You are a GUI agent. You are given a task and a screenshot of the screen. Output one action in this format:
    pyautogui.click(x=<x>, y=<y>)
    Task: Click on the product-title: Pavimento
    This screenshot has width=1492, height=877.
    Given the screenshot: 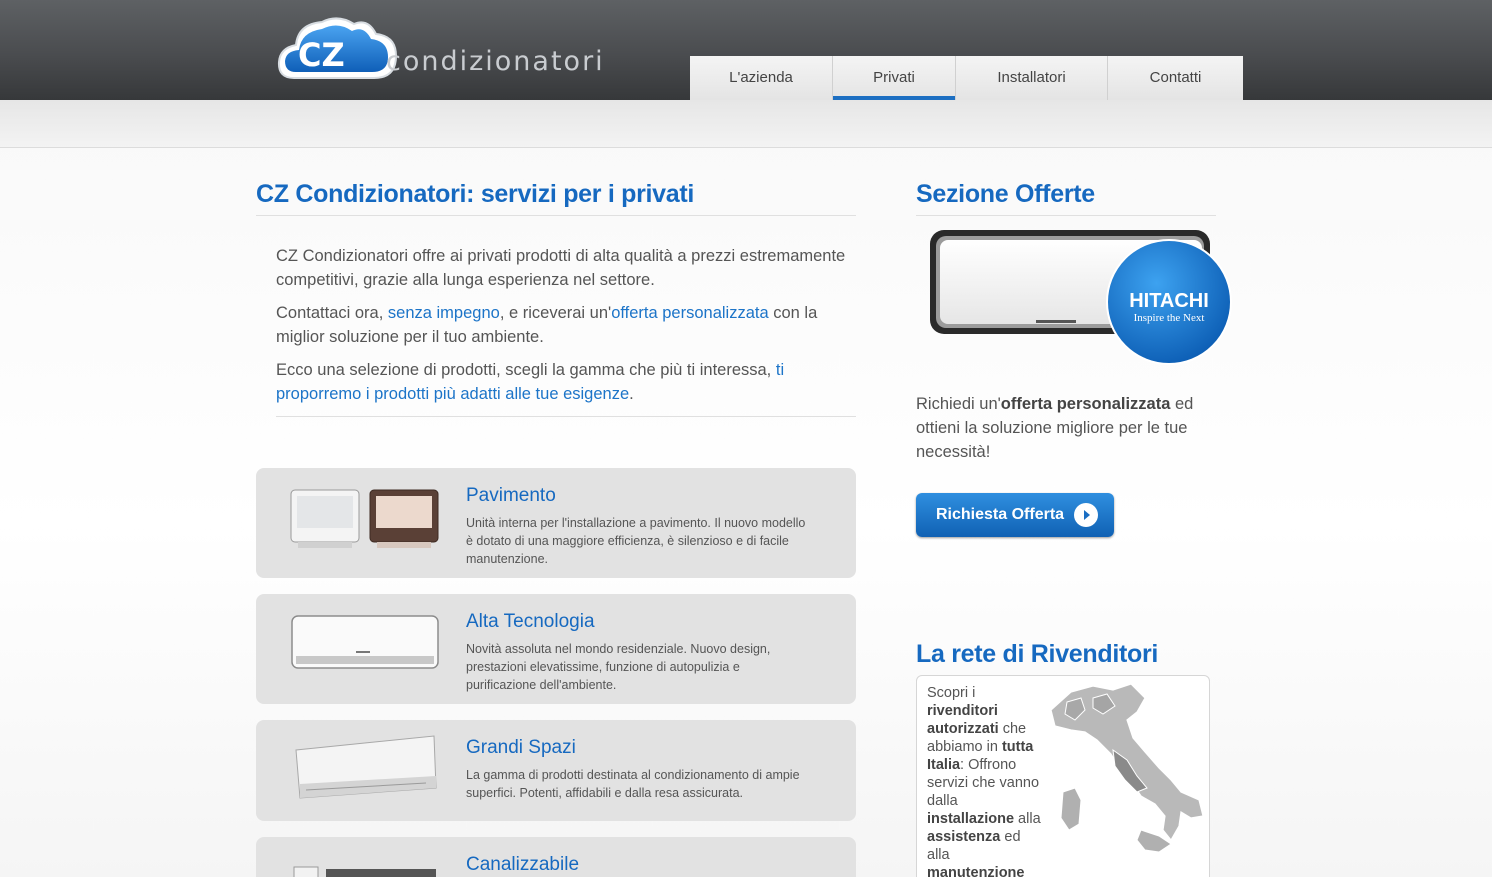 What is the action you would take?
    pyautogui.click(x=511, y=496)
    